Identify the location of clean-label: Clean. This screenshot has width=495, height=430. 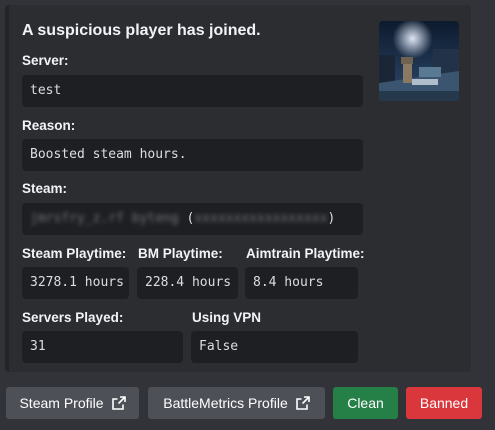
(365, 403).